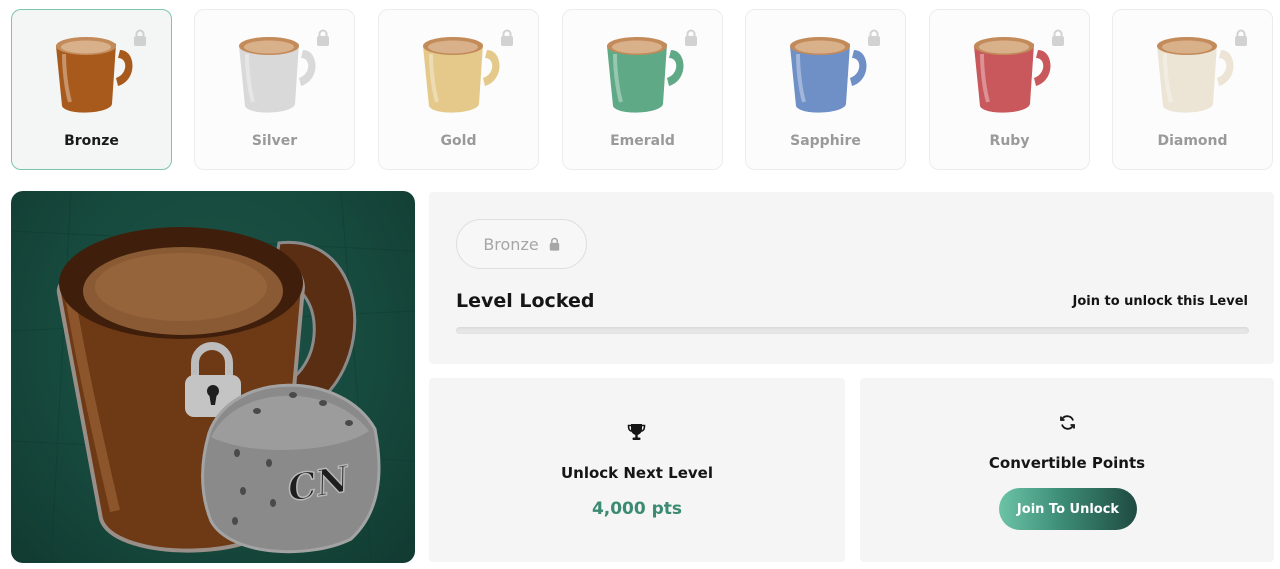  I want to click on unlock-points-value: 4,000 pts, so click(637, 509).